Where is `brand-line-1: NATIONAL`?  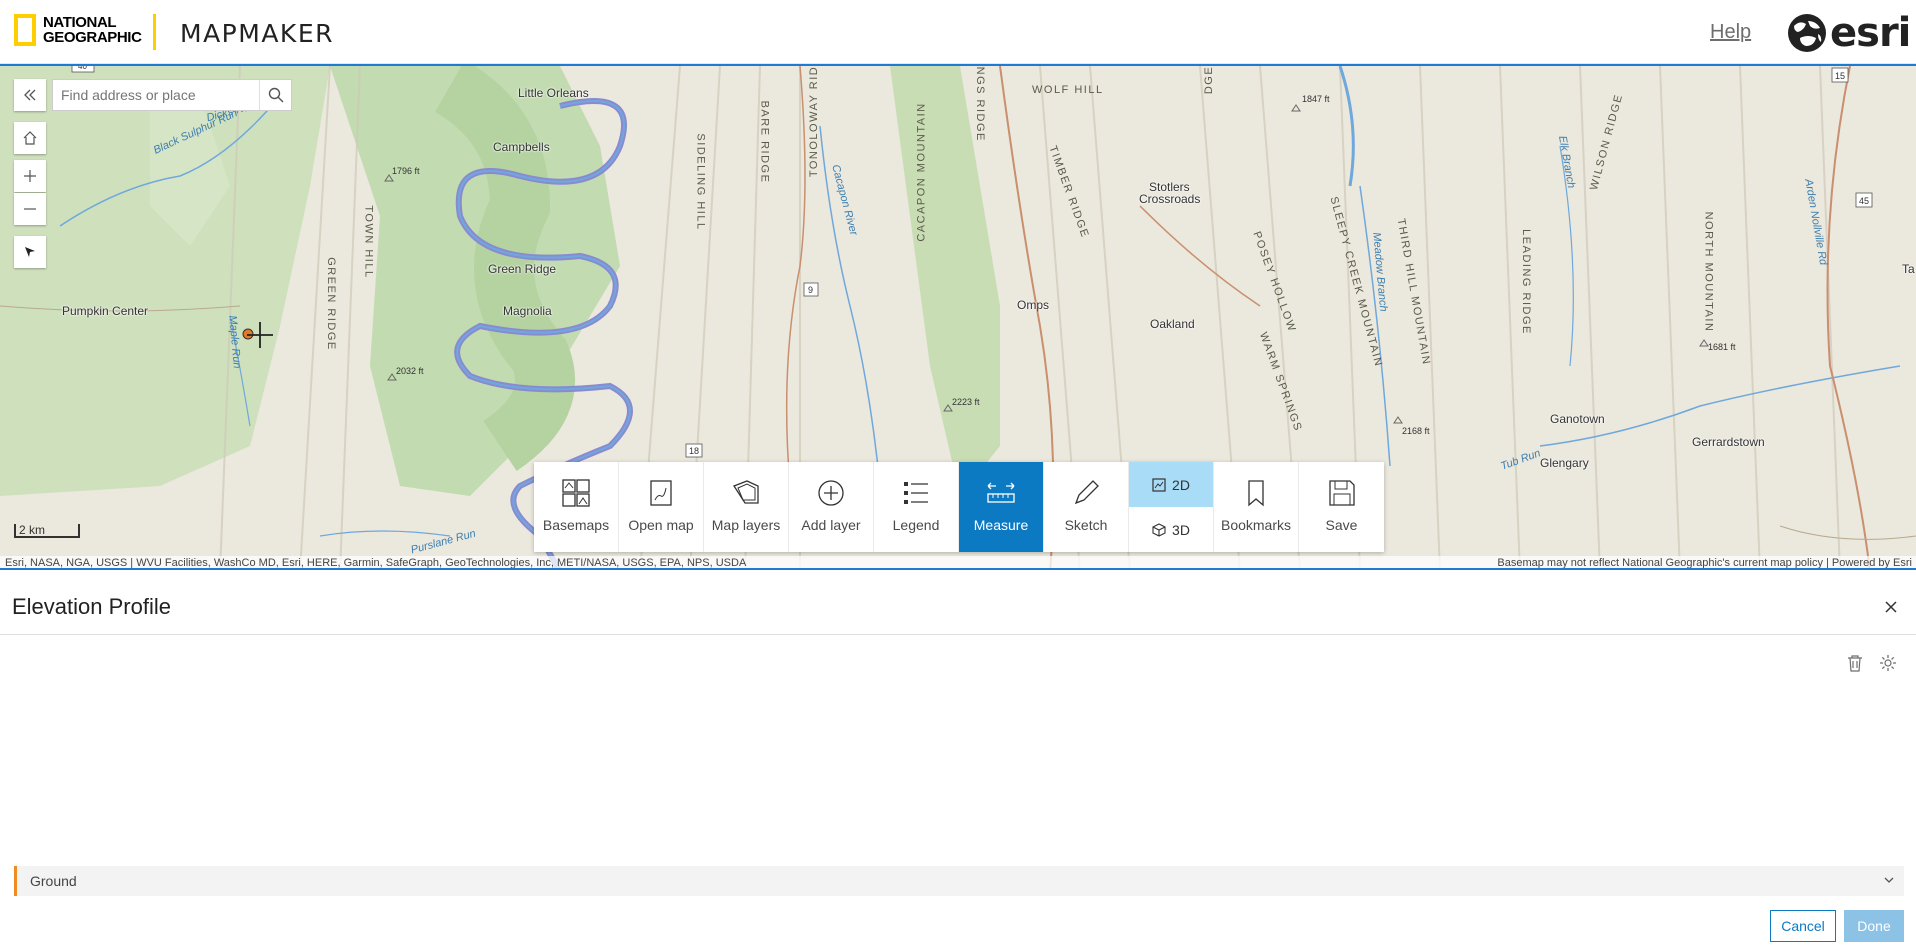 brand-line-1: NATIONAL is located at coordinates (80, 22).